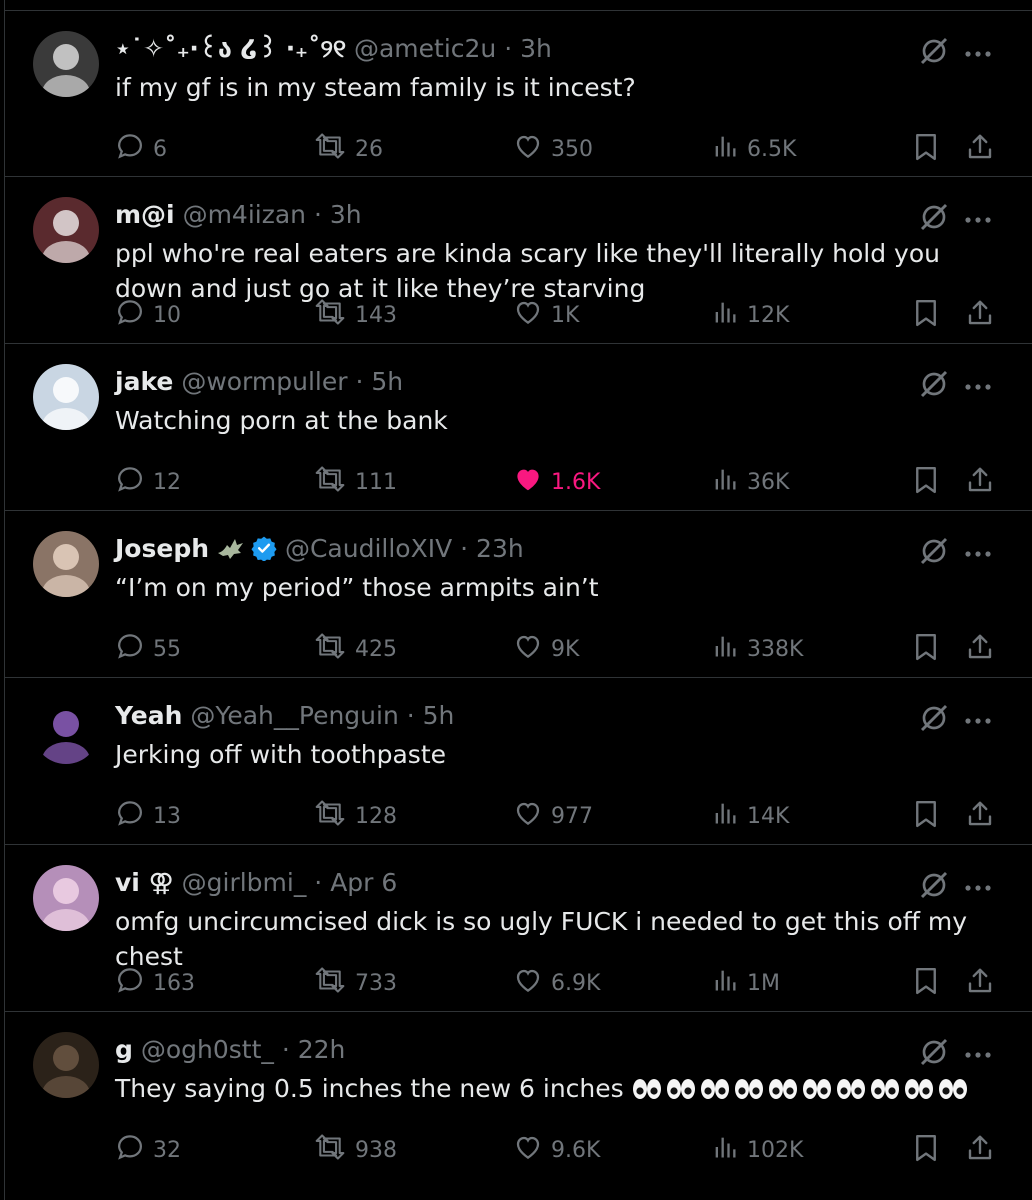  I want to click on like-count: 9.6K, so click(576, 1150).